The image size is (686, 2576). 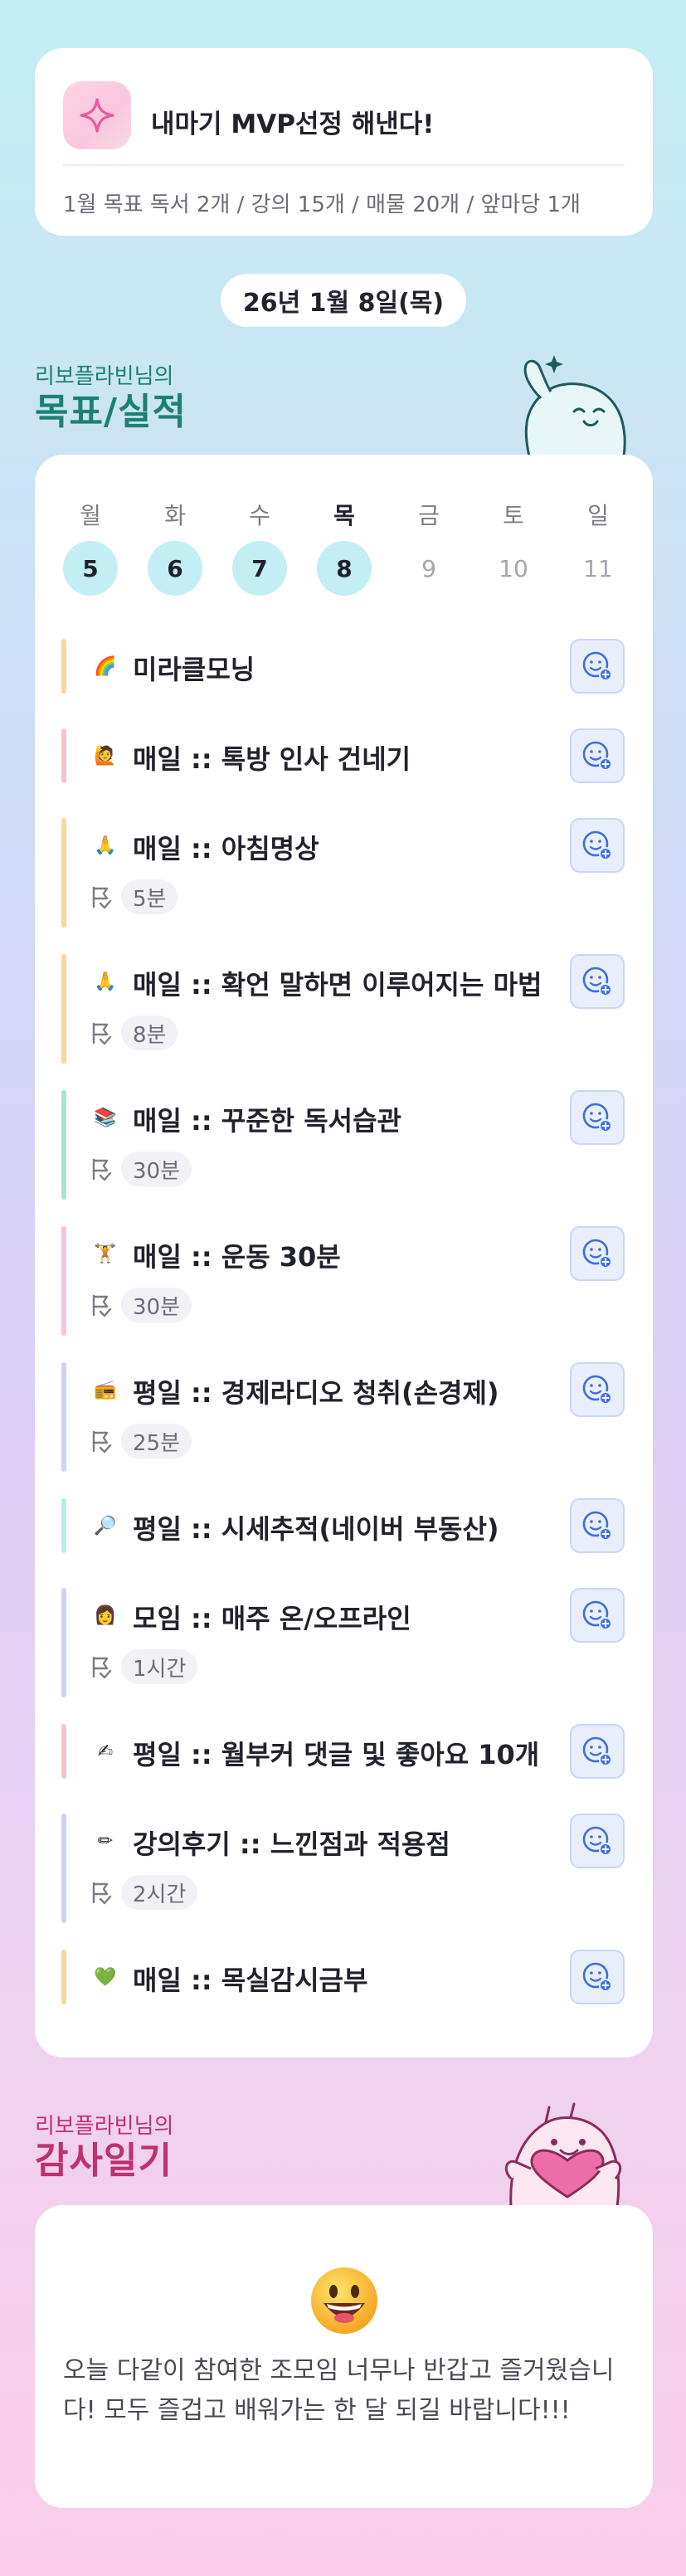 What do you see at coordinates (344, 165) in the screenshot?
I see `divider` at bounding box center [344, 165].